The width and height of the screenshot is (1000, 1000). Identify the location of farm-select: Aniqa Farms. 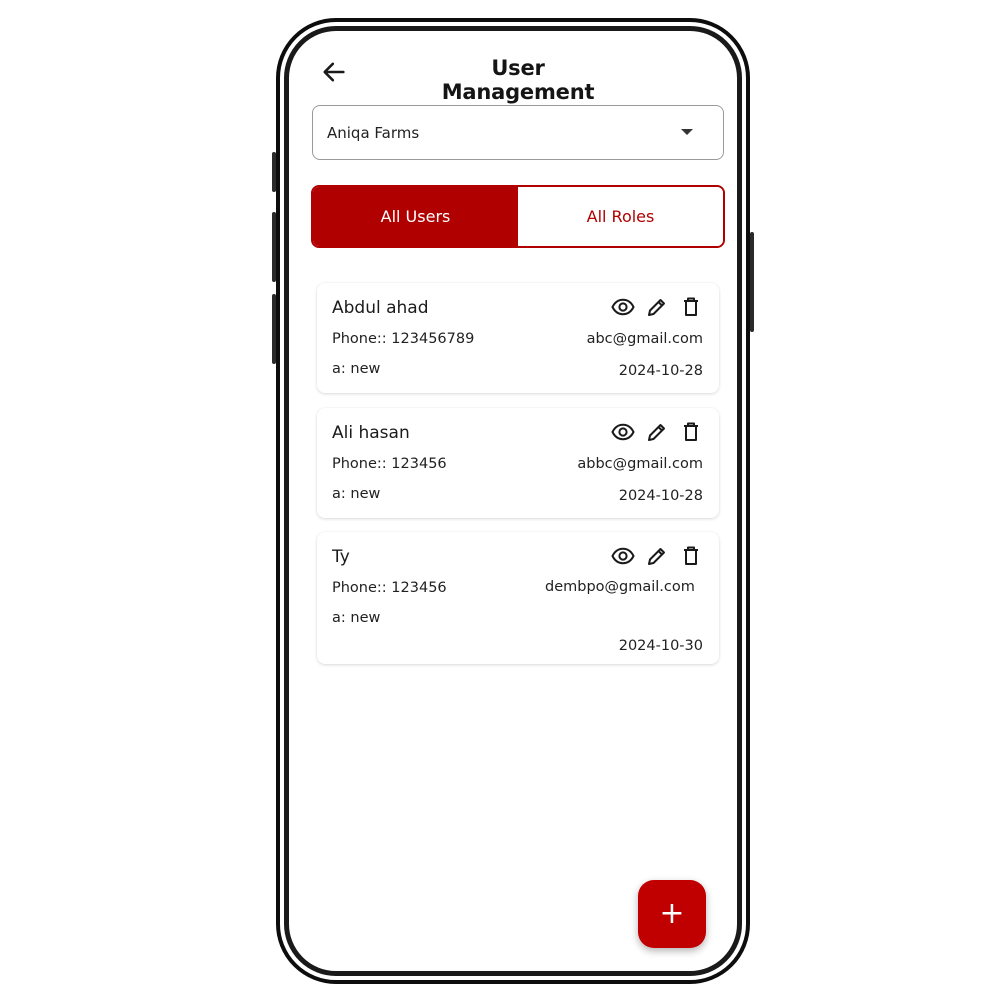
(518, 132).